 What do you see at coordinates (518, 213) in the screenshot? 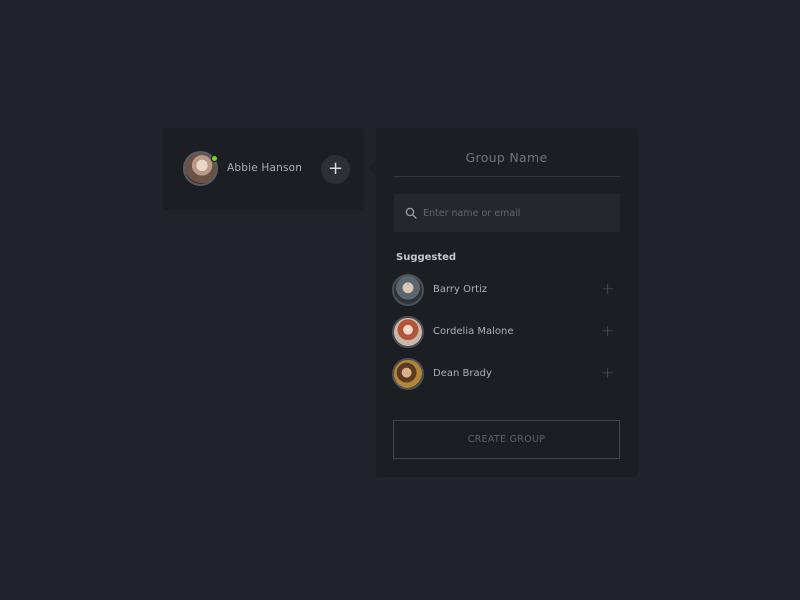
I see `search-input` at bounding box center [518, 213].